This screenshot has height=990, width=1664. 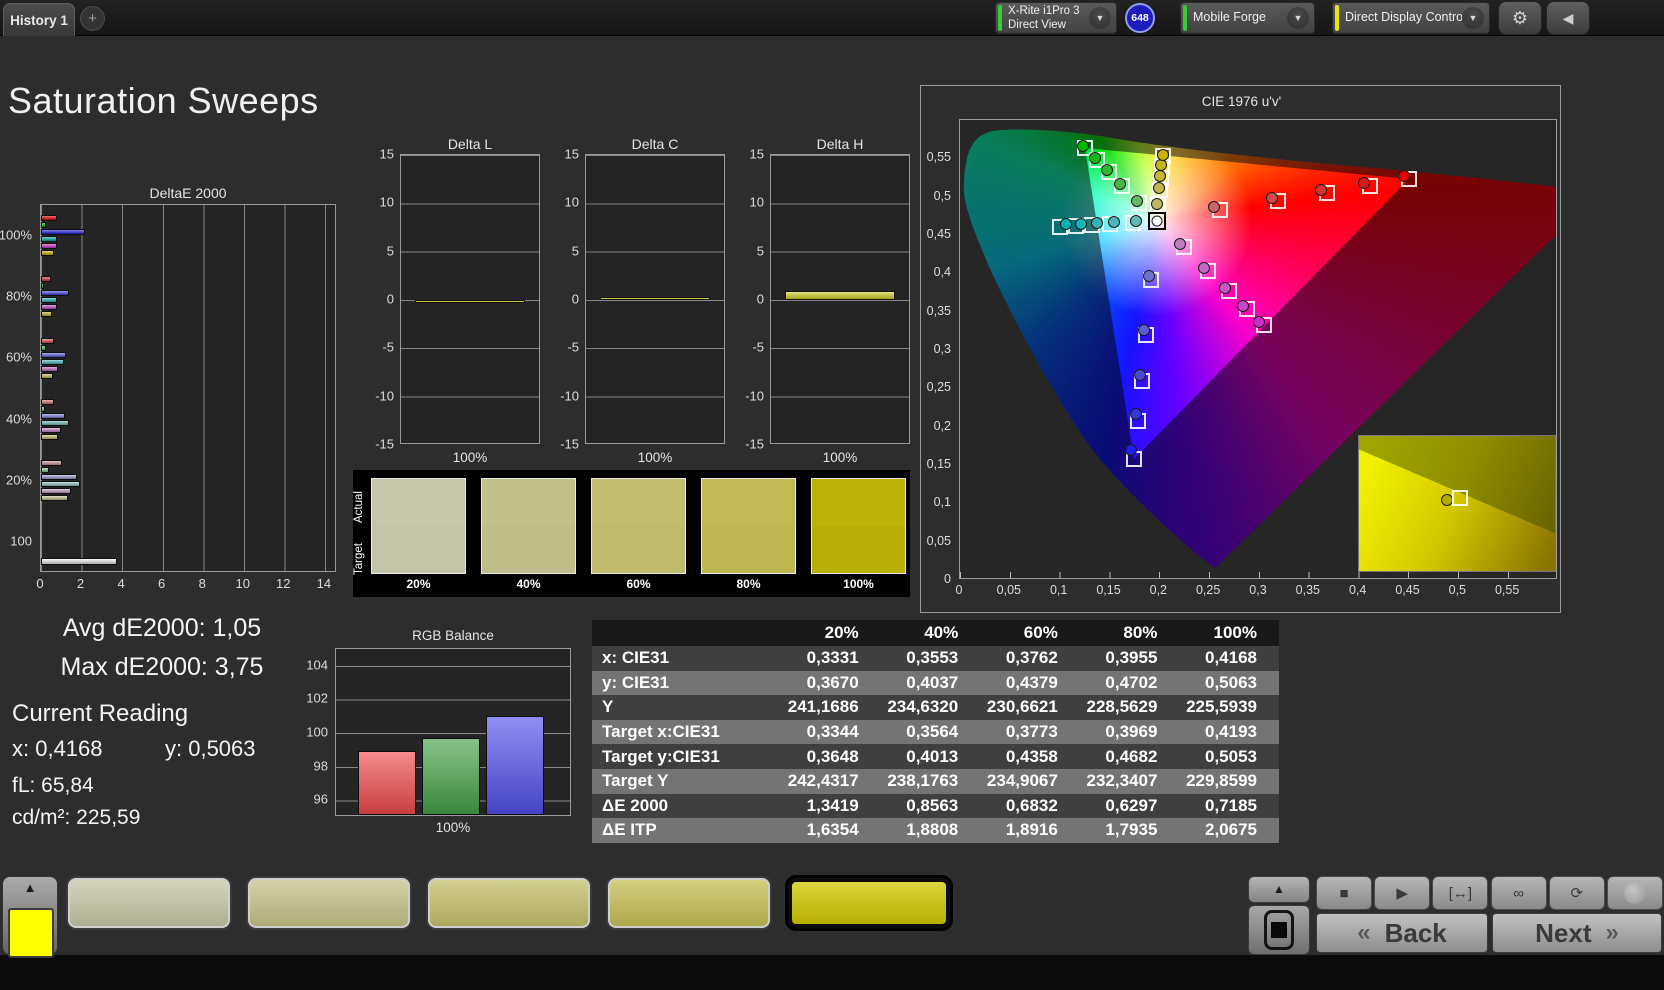 I want to click on back-button-label: Back, so click(x=1415, y=932).